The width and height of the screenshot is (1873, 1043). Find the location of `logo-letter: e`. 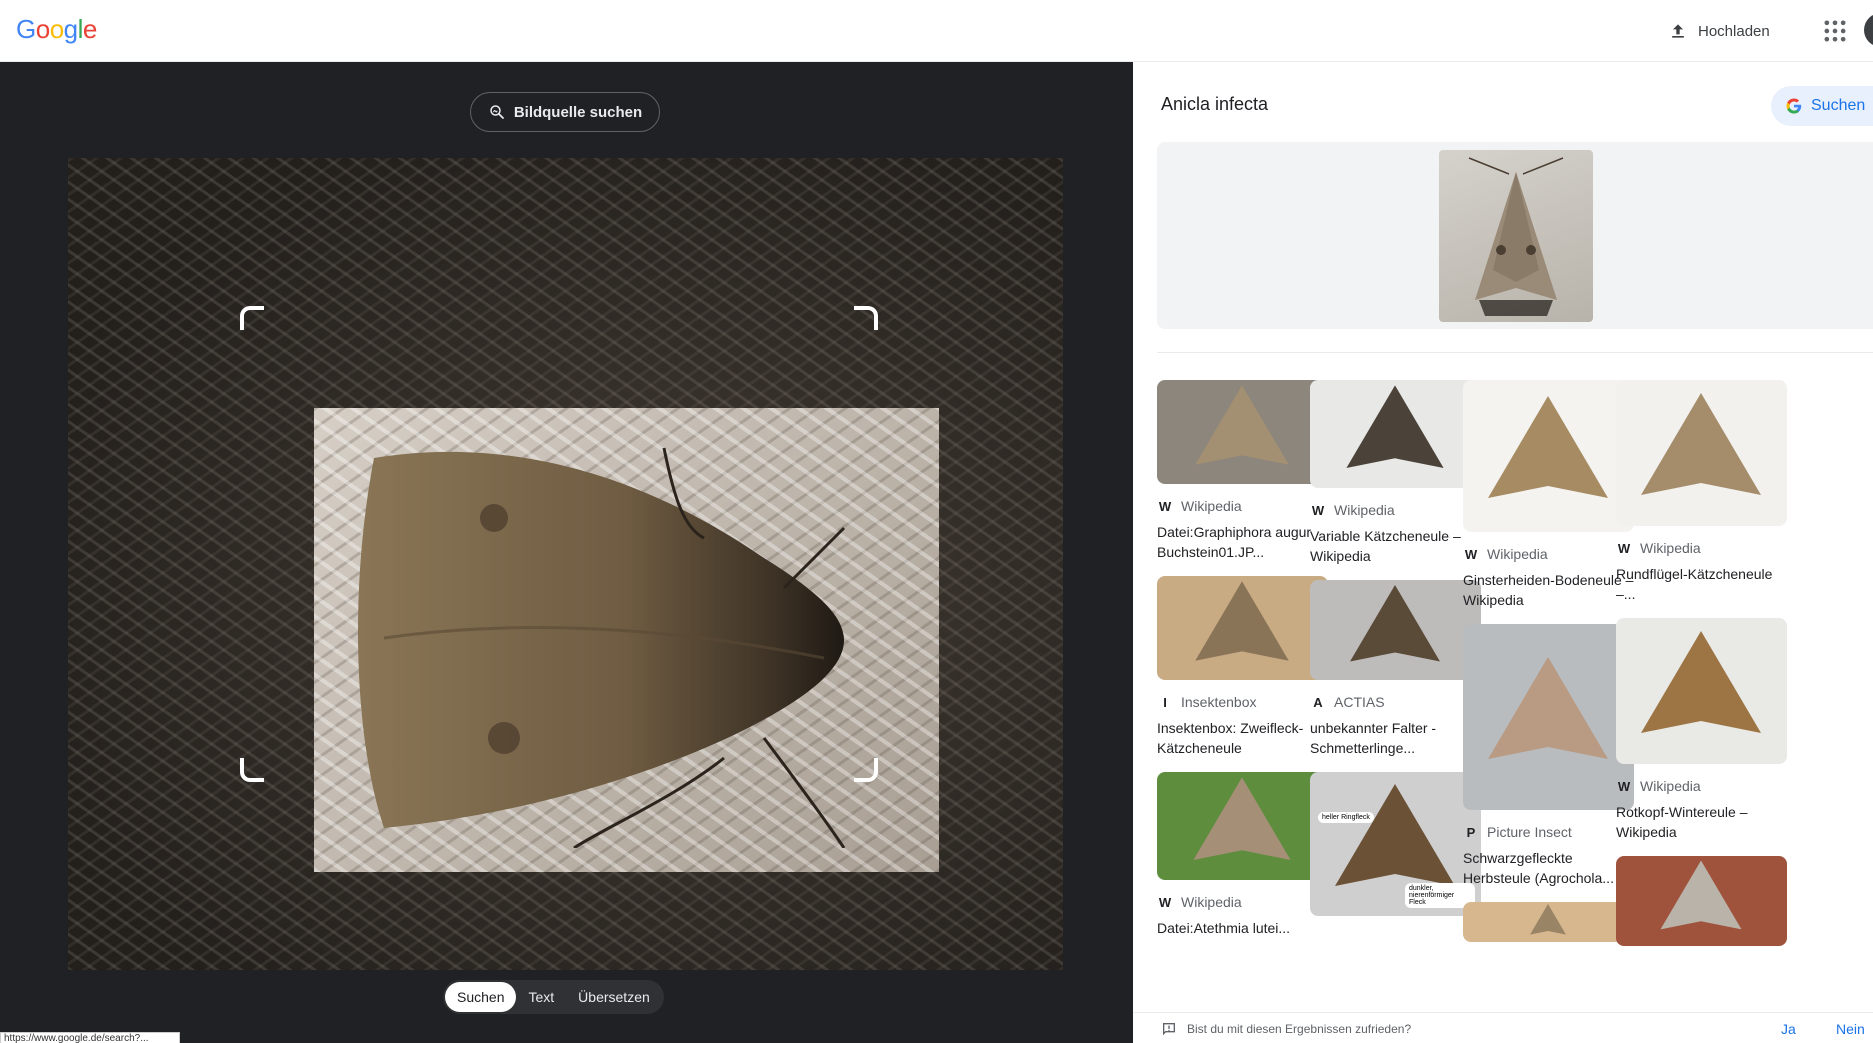

logo-letter: e is located at coordinates (89, 29).